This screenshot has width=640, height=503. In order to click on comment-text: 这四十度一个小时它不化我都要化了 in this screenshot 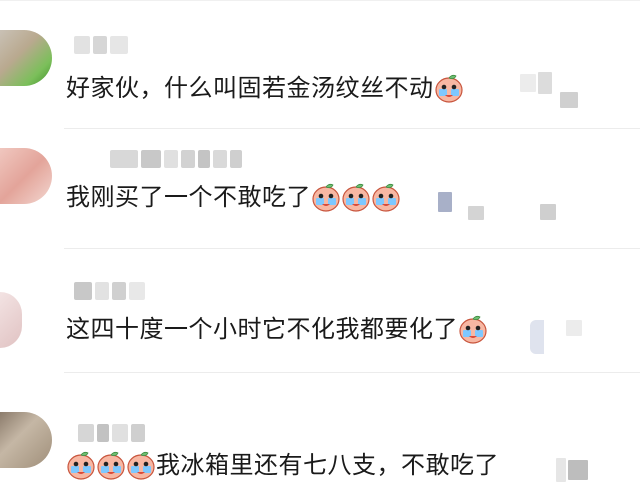, I will do `click(277, 329)`.